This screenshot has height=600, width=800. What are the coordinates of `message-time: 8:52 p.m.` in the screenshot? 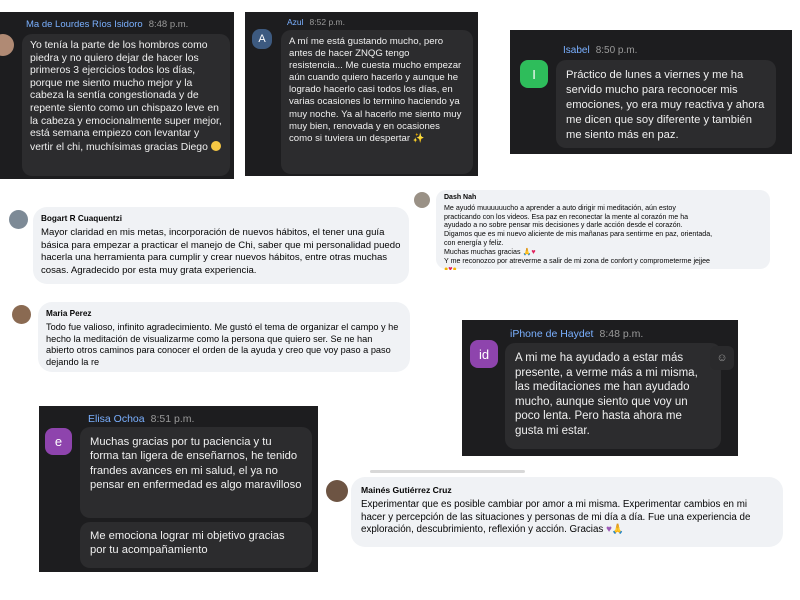 It's located at (327, 22).